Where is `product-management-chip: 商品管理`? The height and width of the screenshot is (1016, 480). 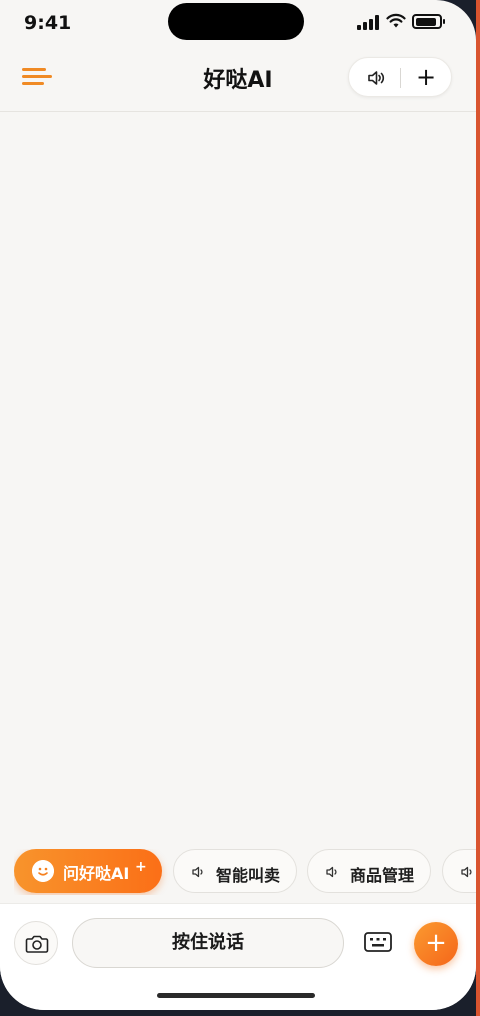
product-management-chip: 商品管理 is located at coordinates (369, 871).